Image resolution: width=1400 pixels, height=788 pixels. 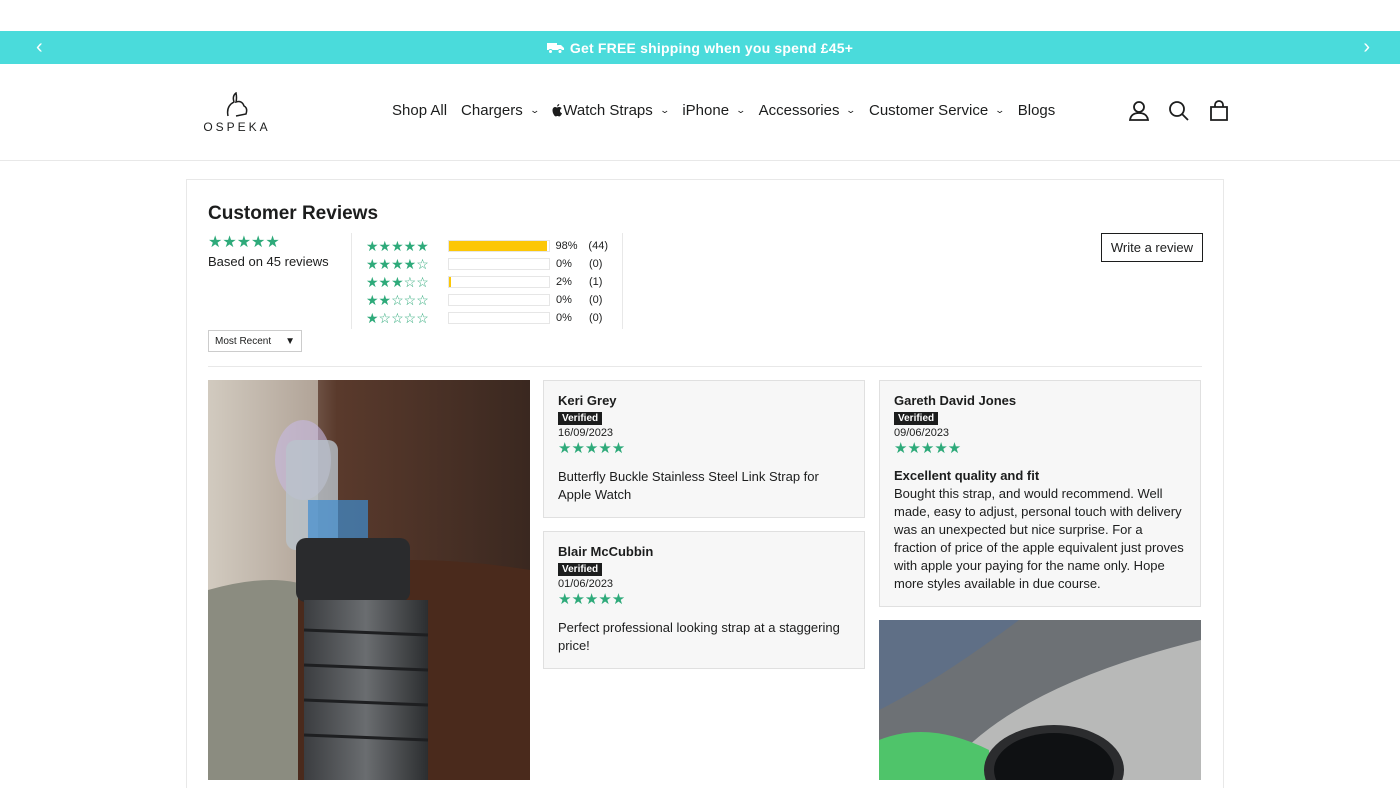 I want to click on nav-blogs: Blogs, so click(x=1037, y=110).